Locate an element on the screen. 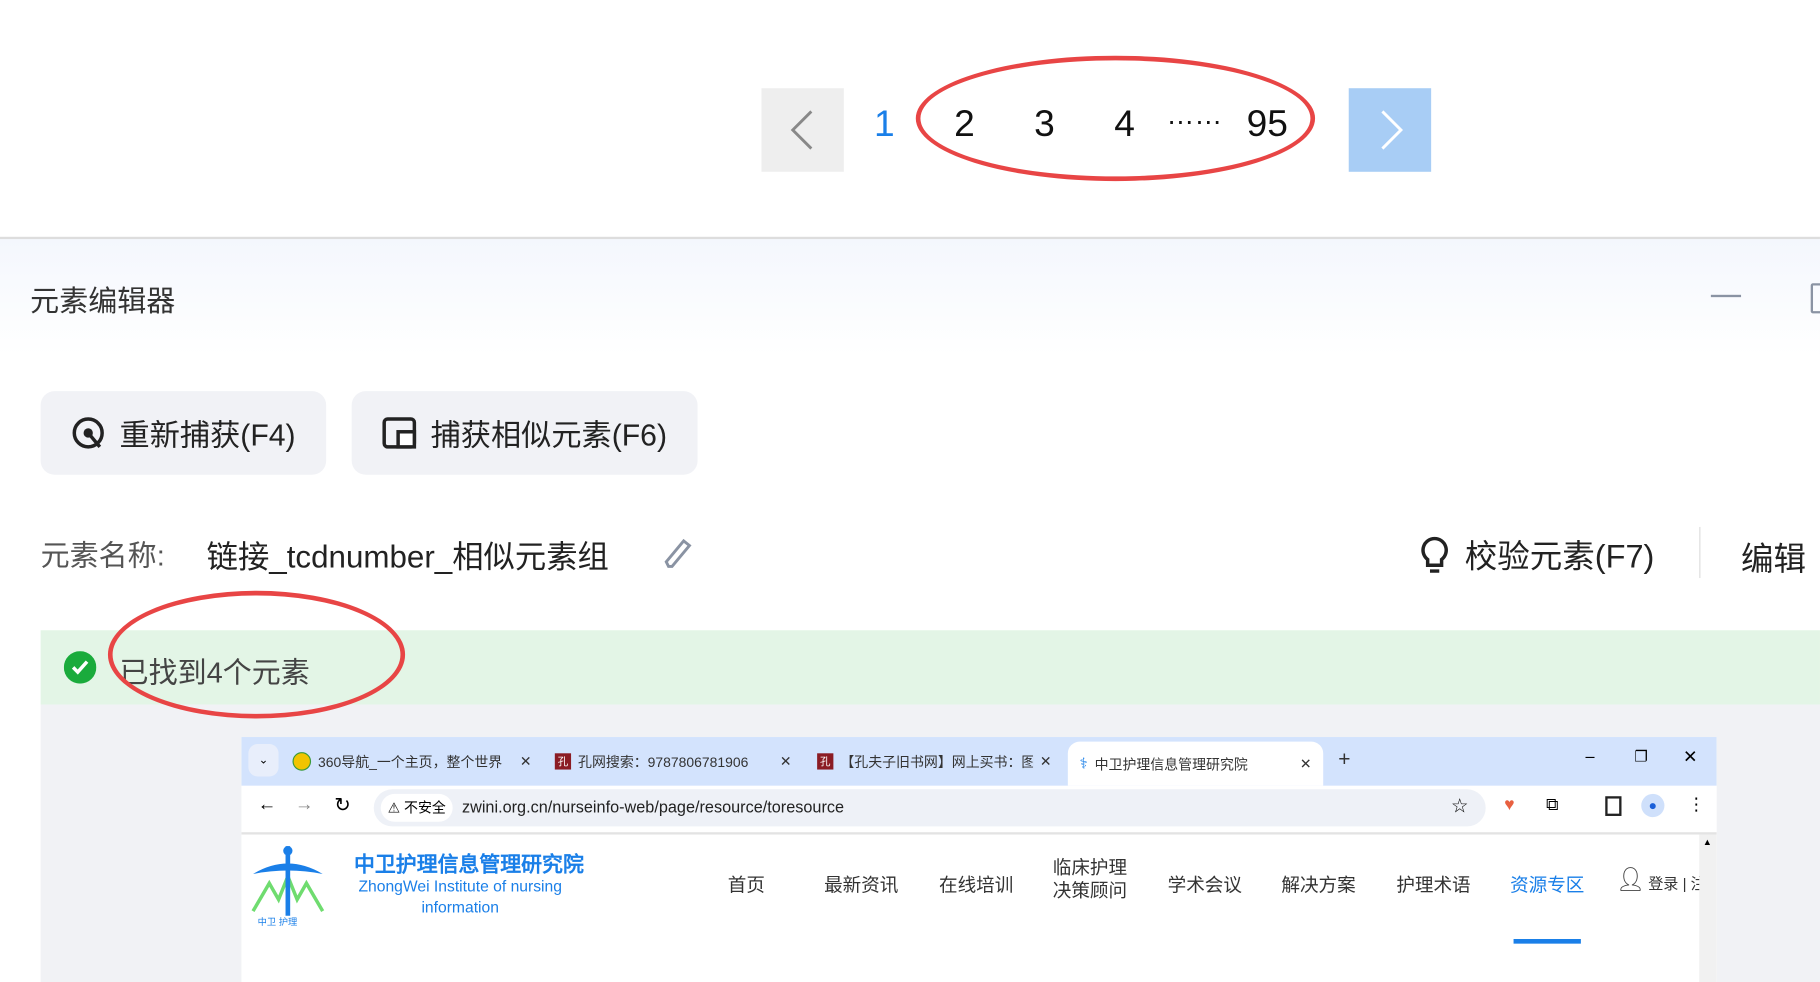 The width and height of the screenshot is (1820, 982). nav-terminology: 护理术语 is located at coordinates (1433, 883).